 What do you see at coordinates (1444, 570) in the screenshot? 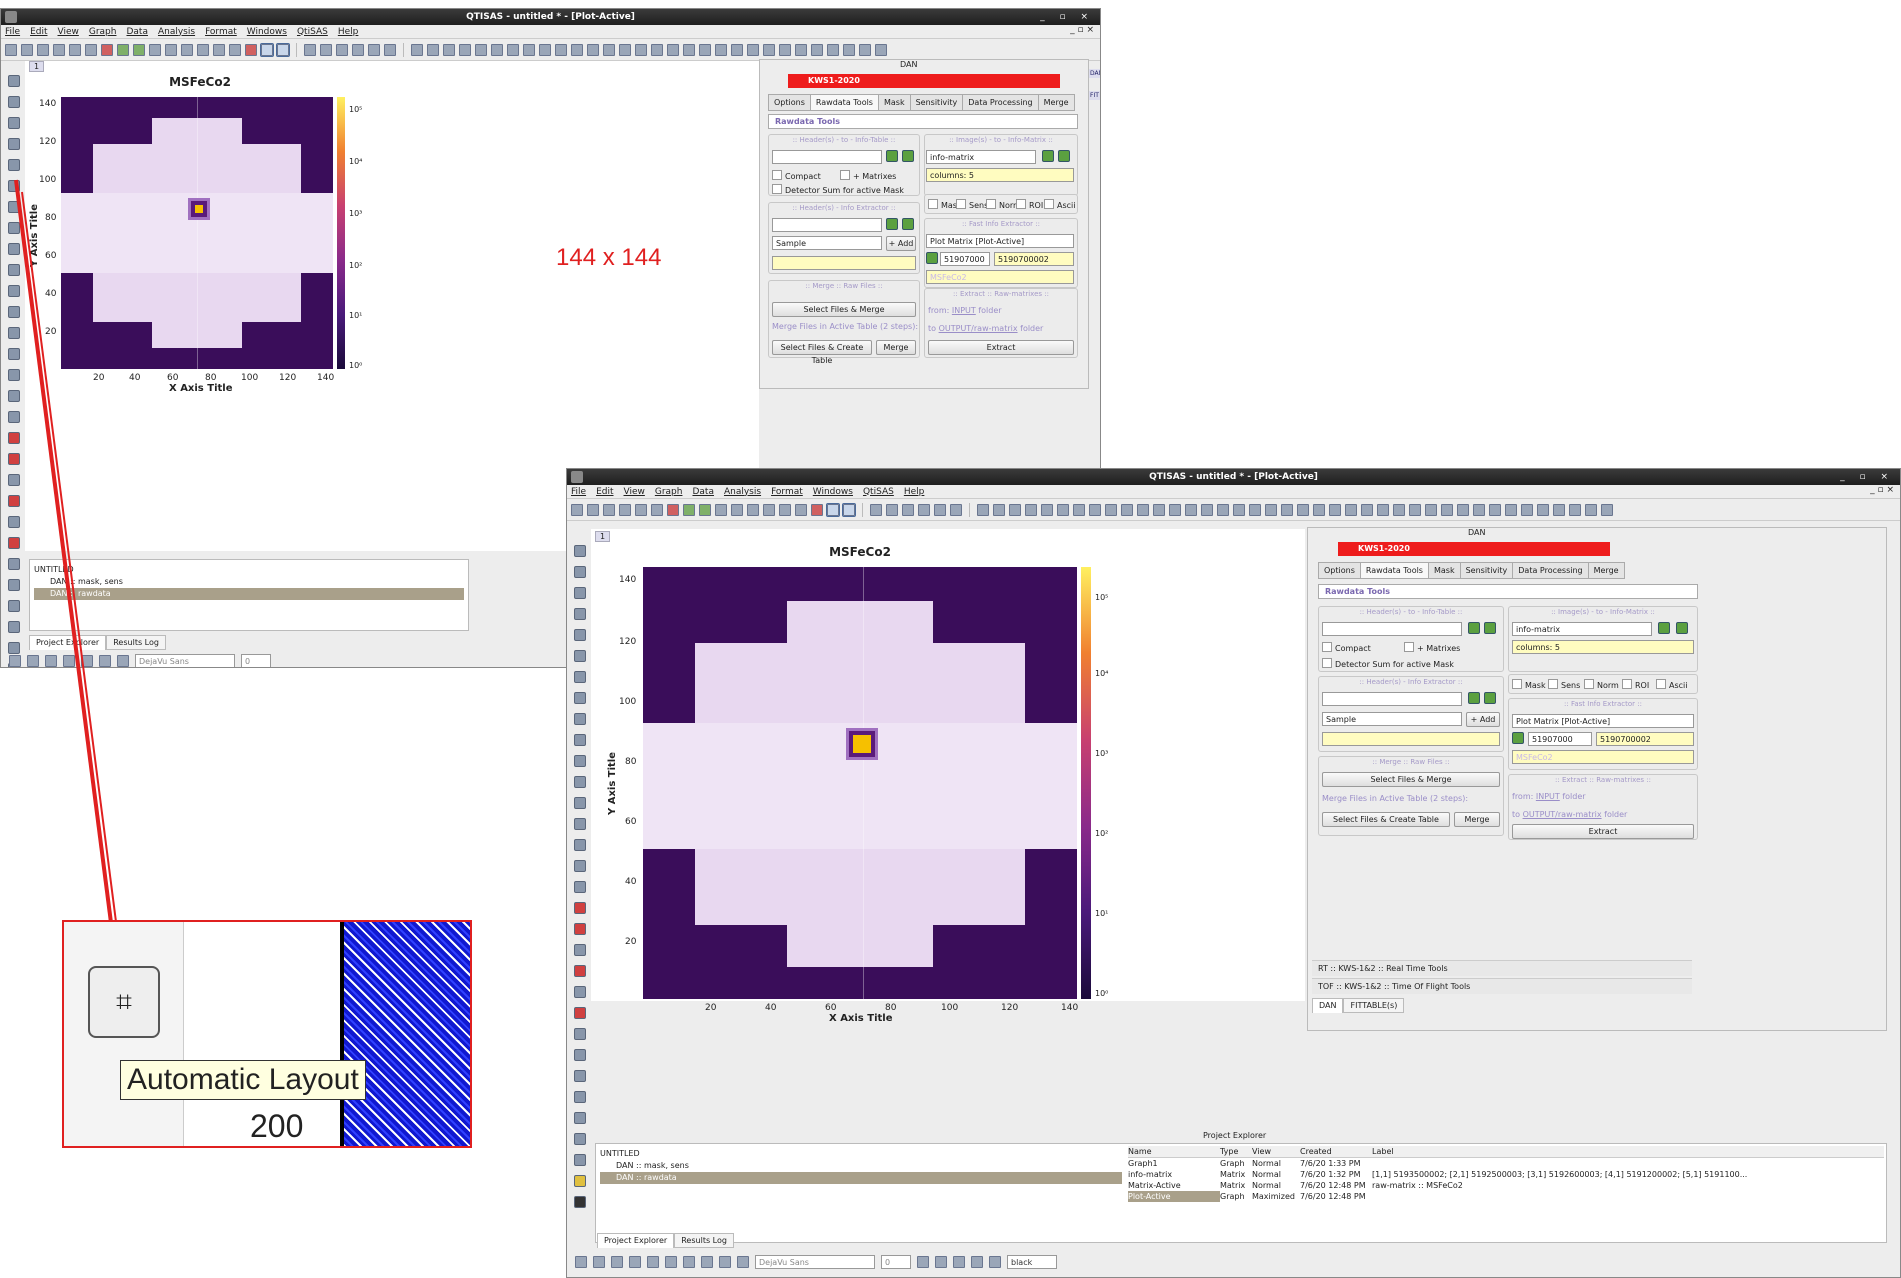
I see `front-tab-mask: Mask` at bounding box center [1444, 570].